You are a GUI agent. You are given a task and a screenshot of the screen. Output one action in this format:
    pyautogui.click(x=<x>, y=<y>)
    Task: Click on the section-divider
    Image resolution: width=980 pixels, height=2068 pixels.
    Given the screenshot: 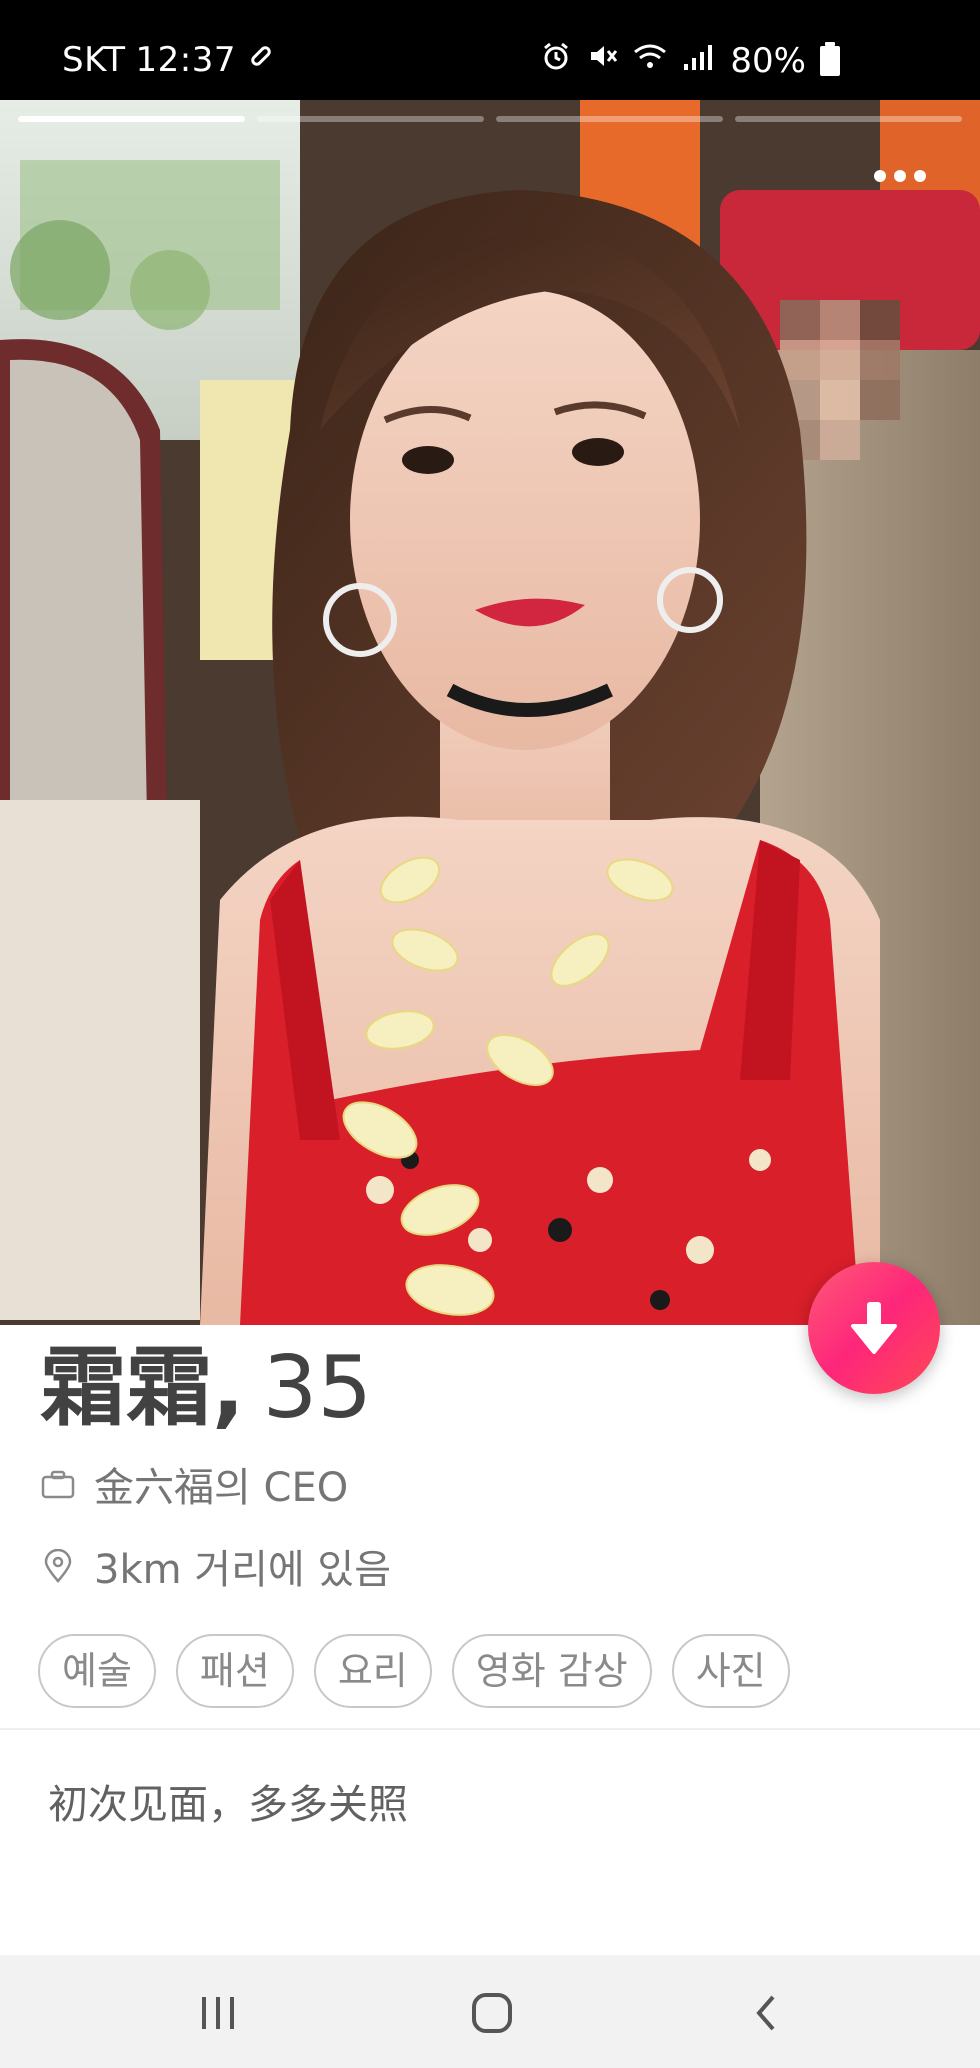 What is the action you would take?
    pyautogui.click(x=490, y=1729)
    